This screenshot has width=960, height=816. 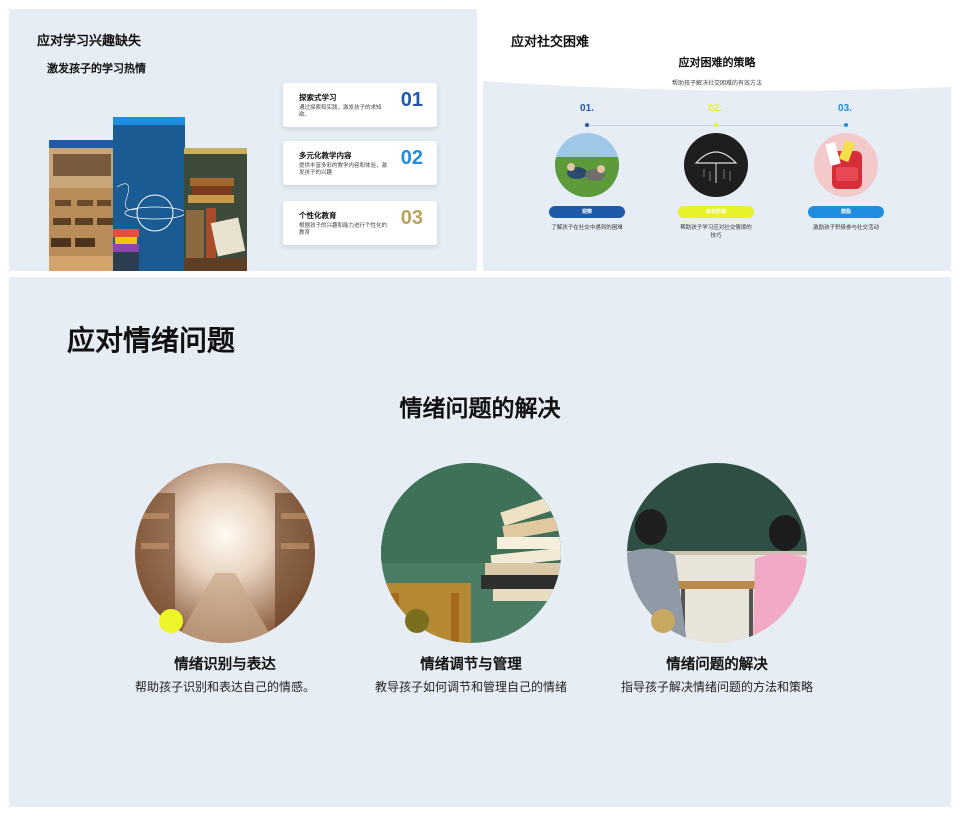 I want to click on umbrella-chalk-photo, so click(x=716, y=165).